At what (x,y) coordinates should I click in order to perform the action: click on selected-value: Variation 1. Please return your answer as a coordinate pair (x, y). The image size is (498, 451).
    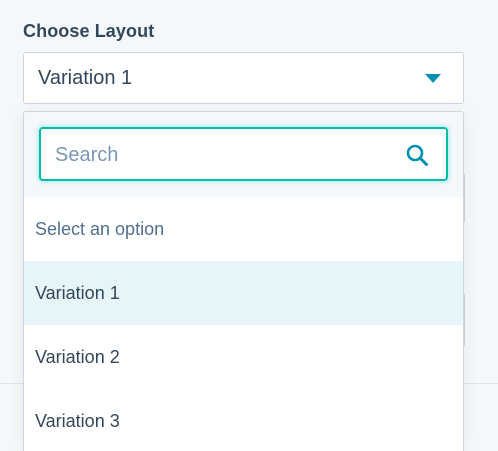
    Looking at the image, I should click on (85, 78).